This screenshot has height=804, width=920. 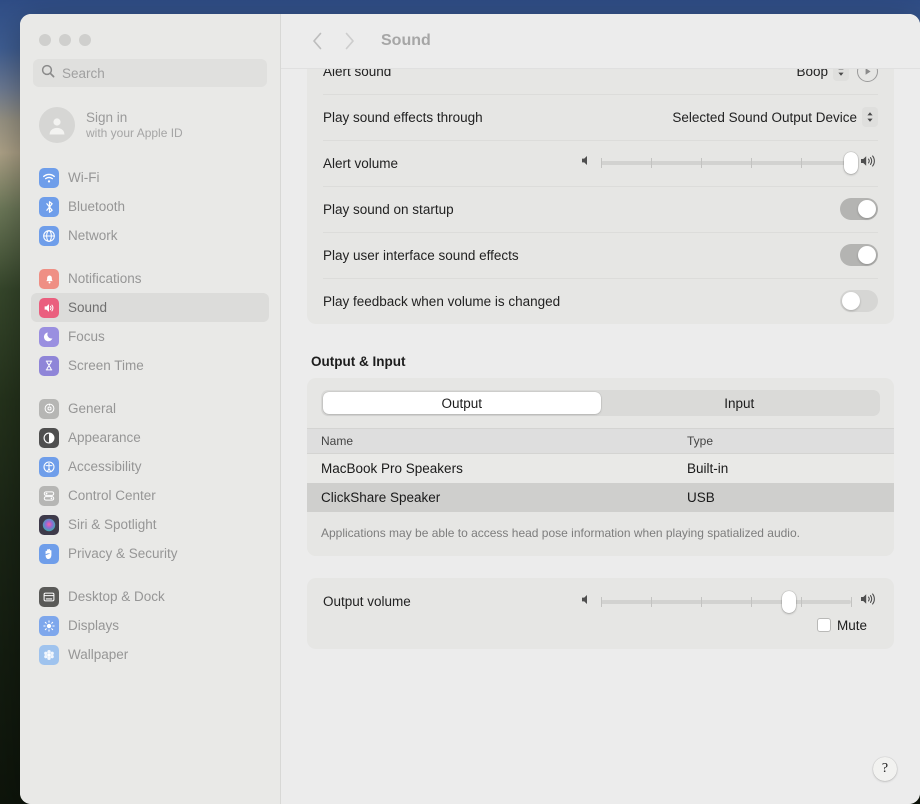 What do you see at coordinates (150, 437) in the screenshot?
I see `sidebar-item-appearance: Appearance` at bounding box center [150, 437].